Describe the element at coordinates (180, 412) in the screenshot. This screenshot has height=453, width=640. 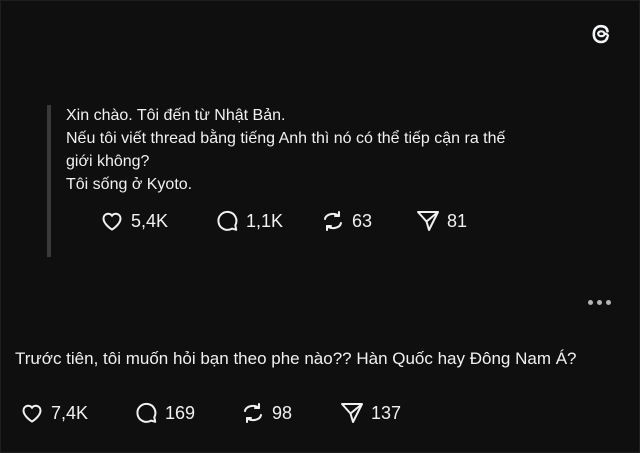
I see `reply-count: 169` at that location.